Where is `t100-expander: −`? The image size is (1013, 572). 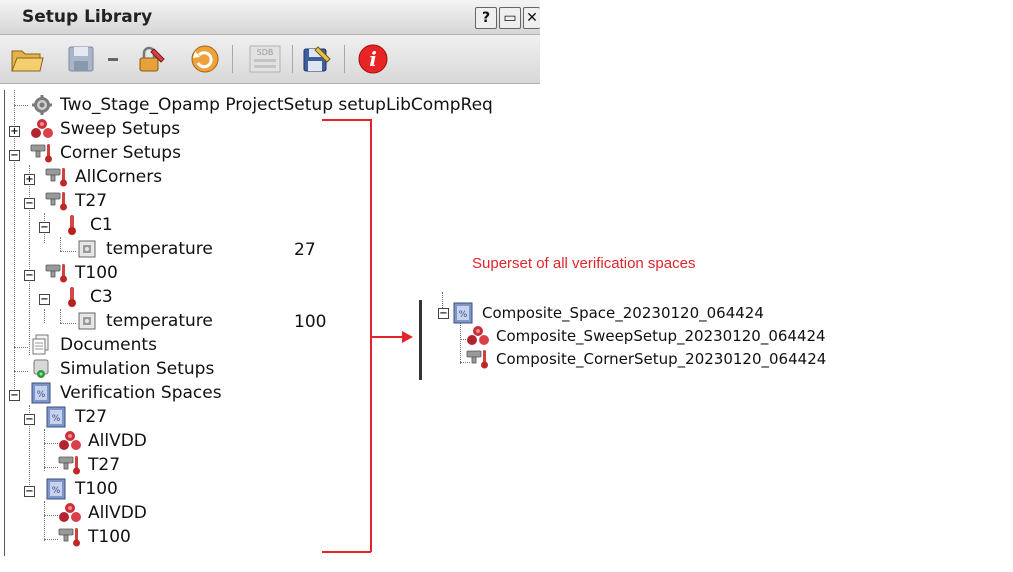
t100-expander: − is located at coordinates (29, 275).